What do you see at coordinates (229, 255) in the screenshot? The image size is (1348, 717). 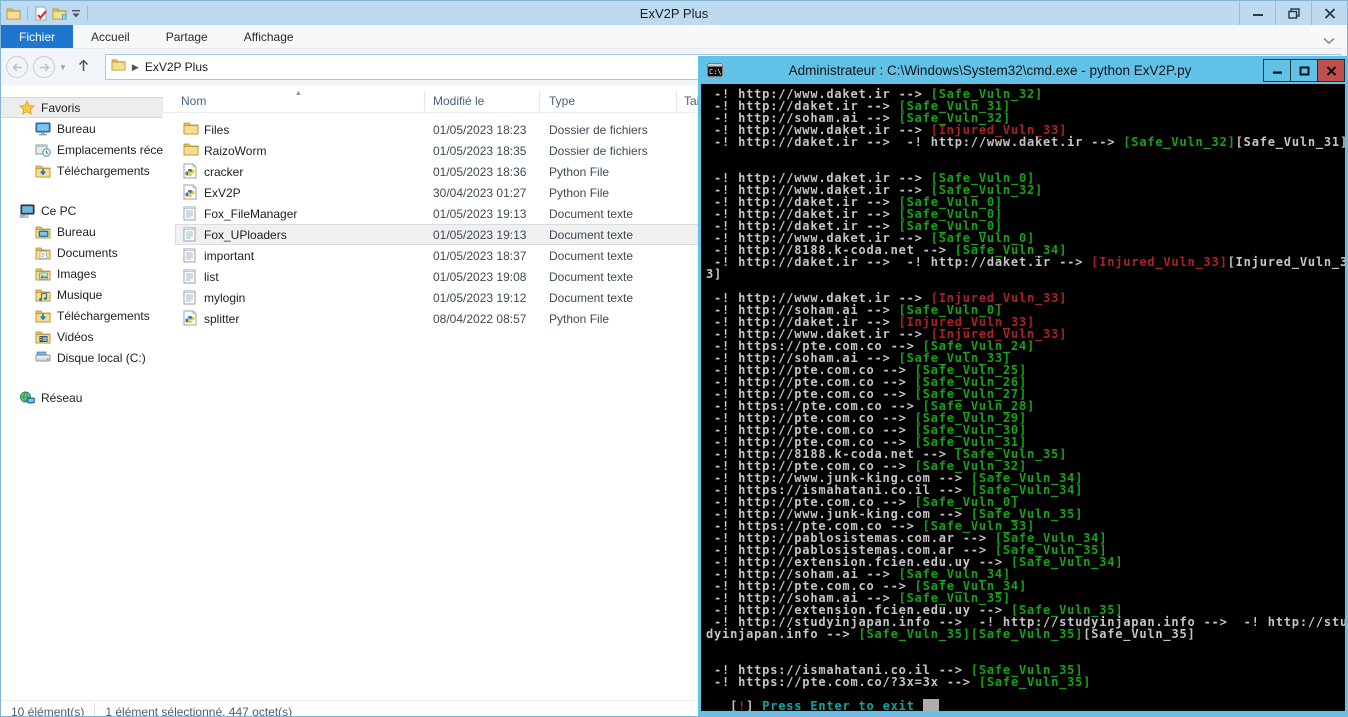 I see `file-name: important` at bounding box center [229, 255].